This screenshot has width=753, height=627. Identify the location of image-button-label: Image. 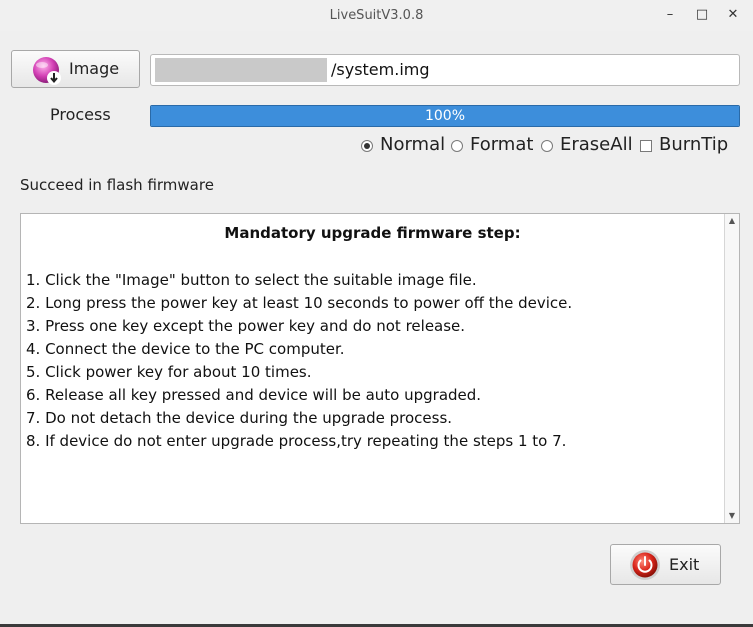
(94, 68).